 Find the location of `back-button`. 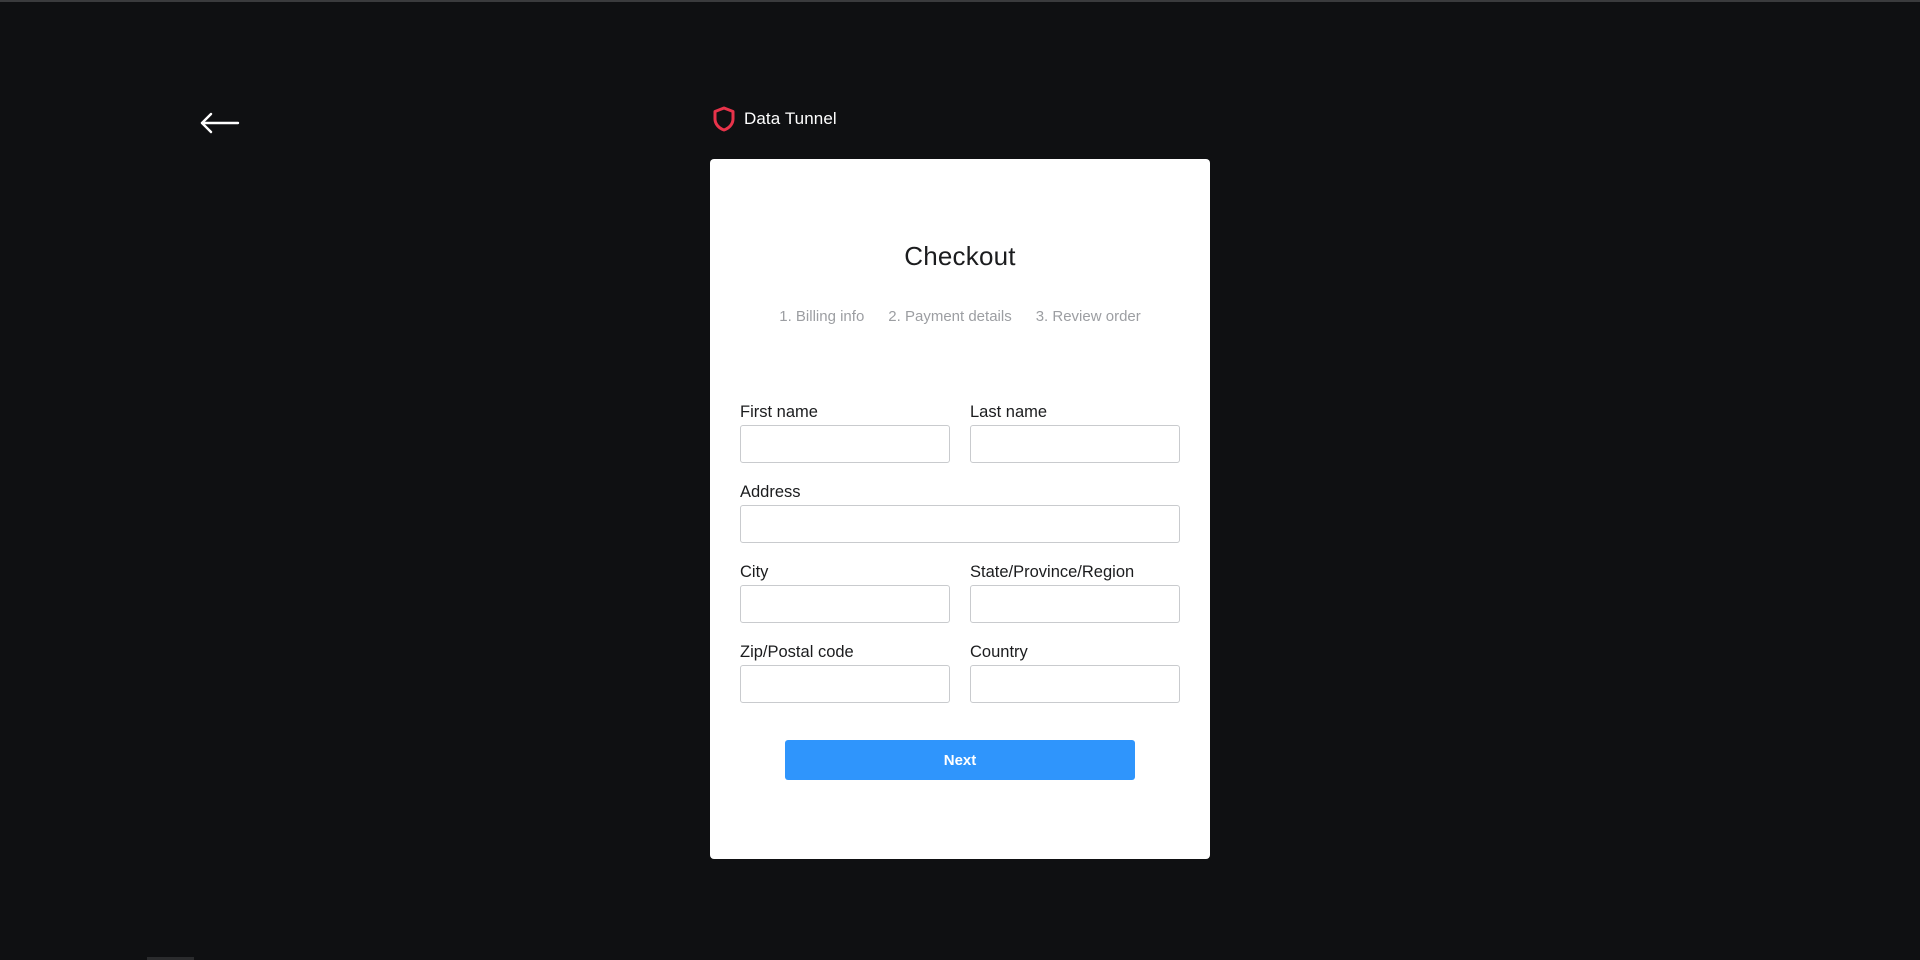

back-button is located at coordinates (220, 123).